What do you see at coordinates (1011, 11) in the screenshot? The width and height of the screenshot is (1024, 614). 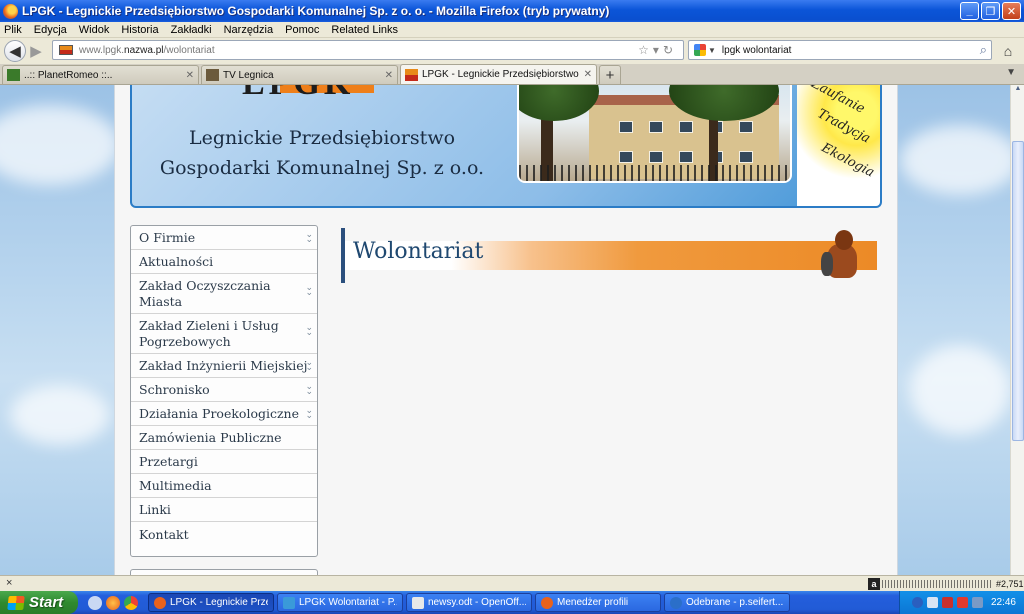 I see `close-window-button: ✕` at bounding box center [1011, 11].